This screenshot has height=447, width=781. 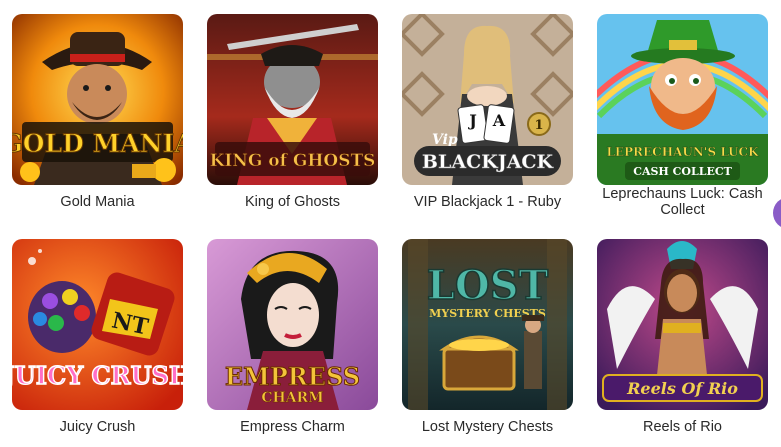 I want to click on game-card-lost-mystery-chests: LOST MYSTERY CHESTS Lost Mystery Chests, so click(x=487, y=337).